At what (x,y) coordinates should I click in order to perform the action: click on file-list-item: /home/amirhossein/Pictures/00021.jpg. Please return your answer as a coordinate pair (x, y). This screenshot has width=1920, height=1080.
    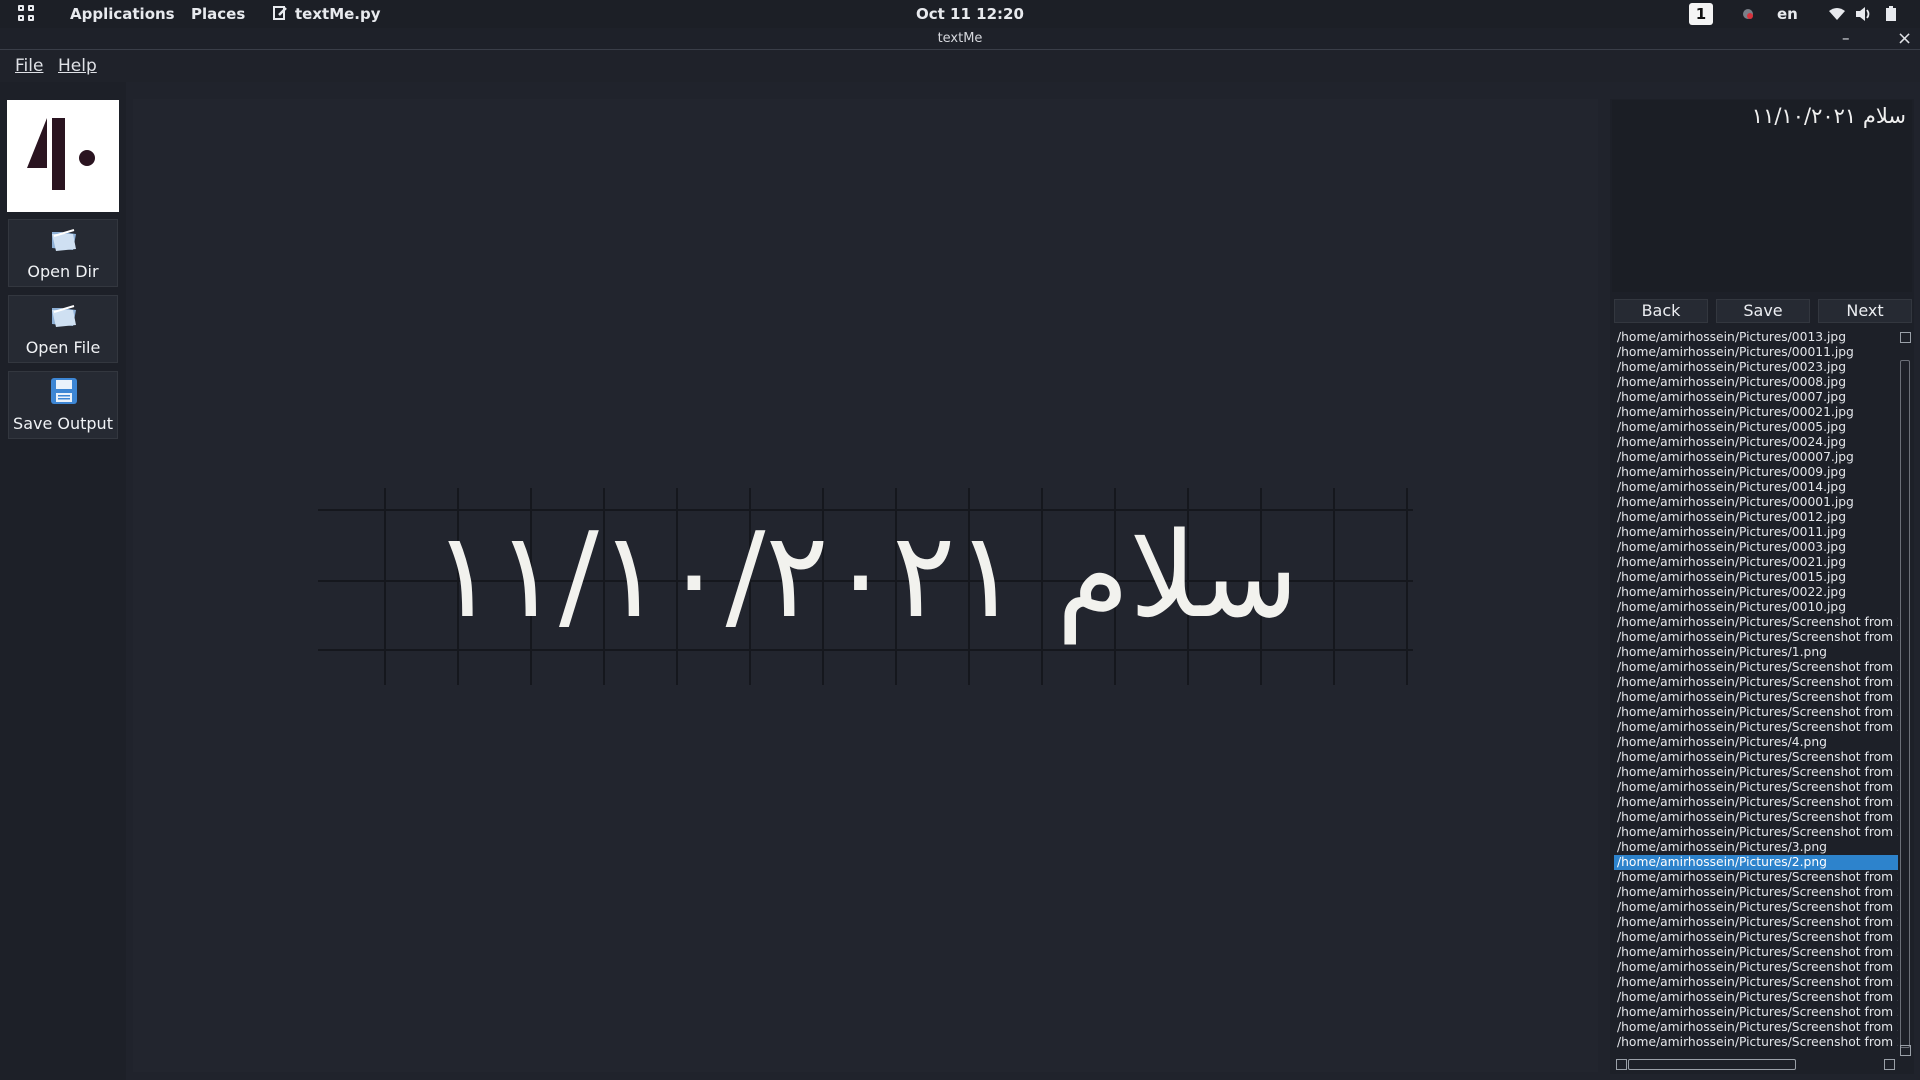
    Looking at the image, I should click on (1756, 412).